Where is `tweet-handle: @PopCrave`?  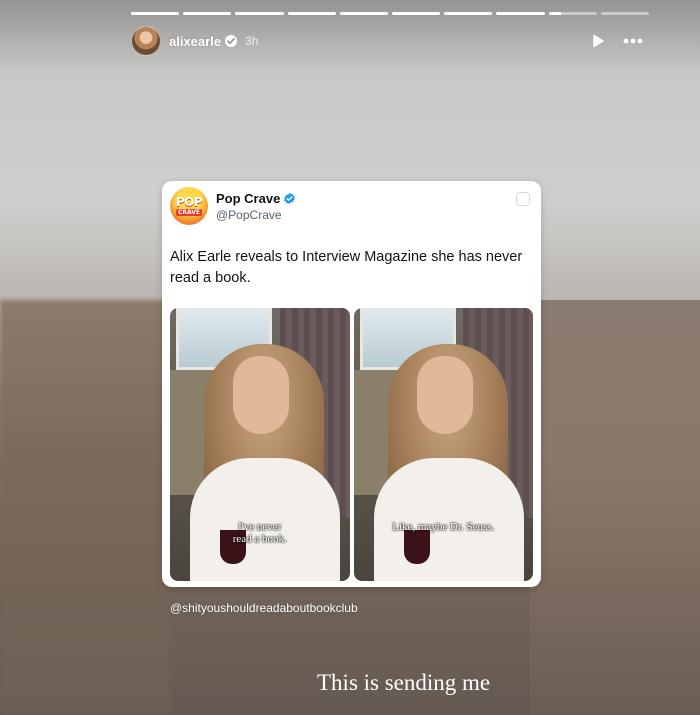
tweet-handle: @PopCrave is located at coordinates (249, 215).